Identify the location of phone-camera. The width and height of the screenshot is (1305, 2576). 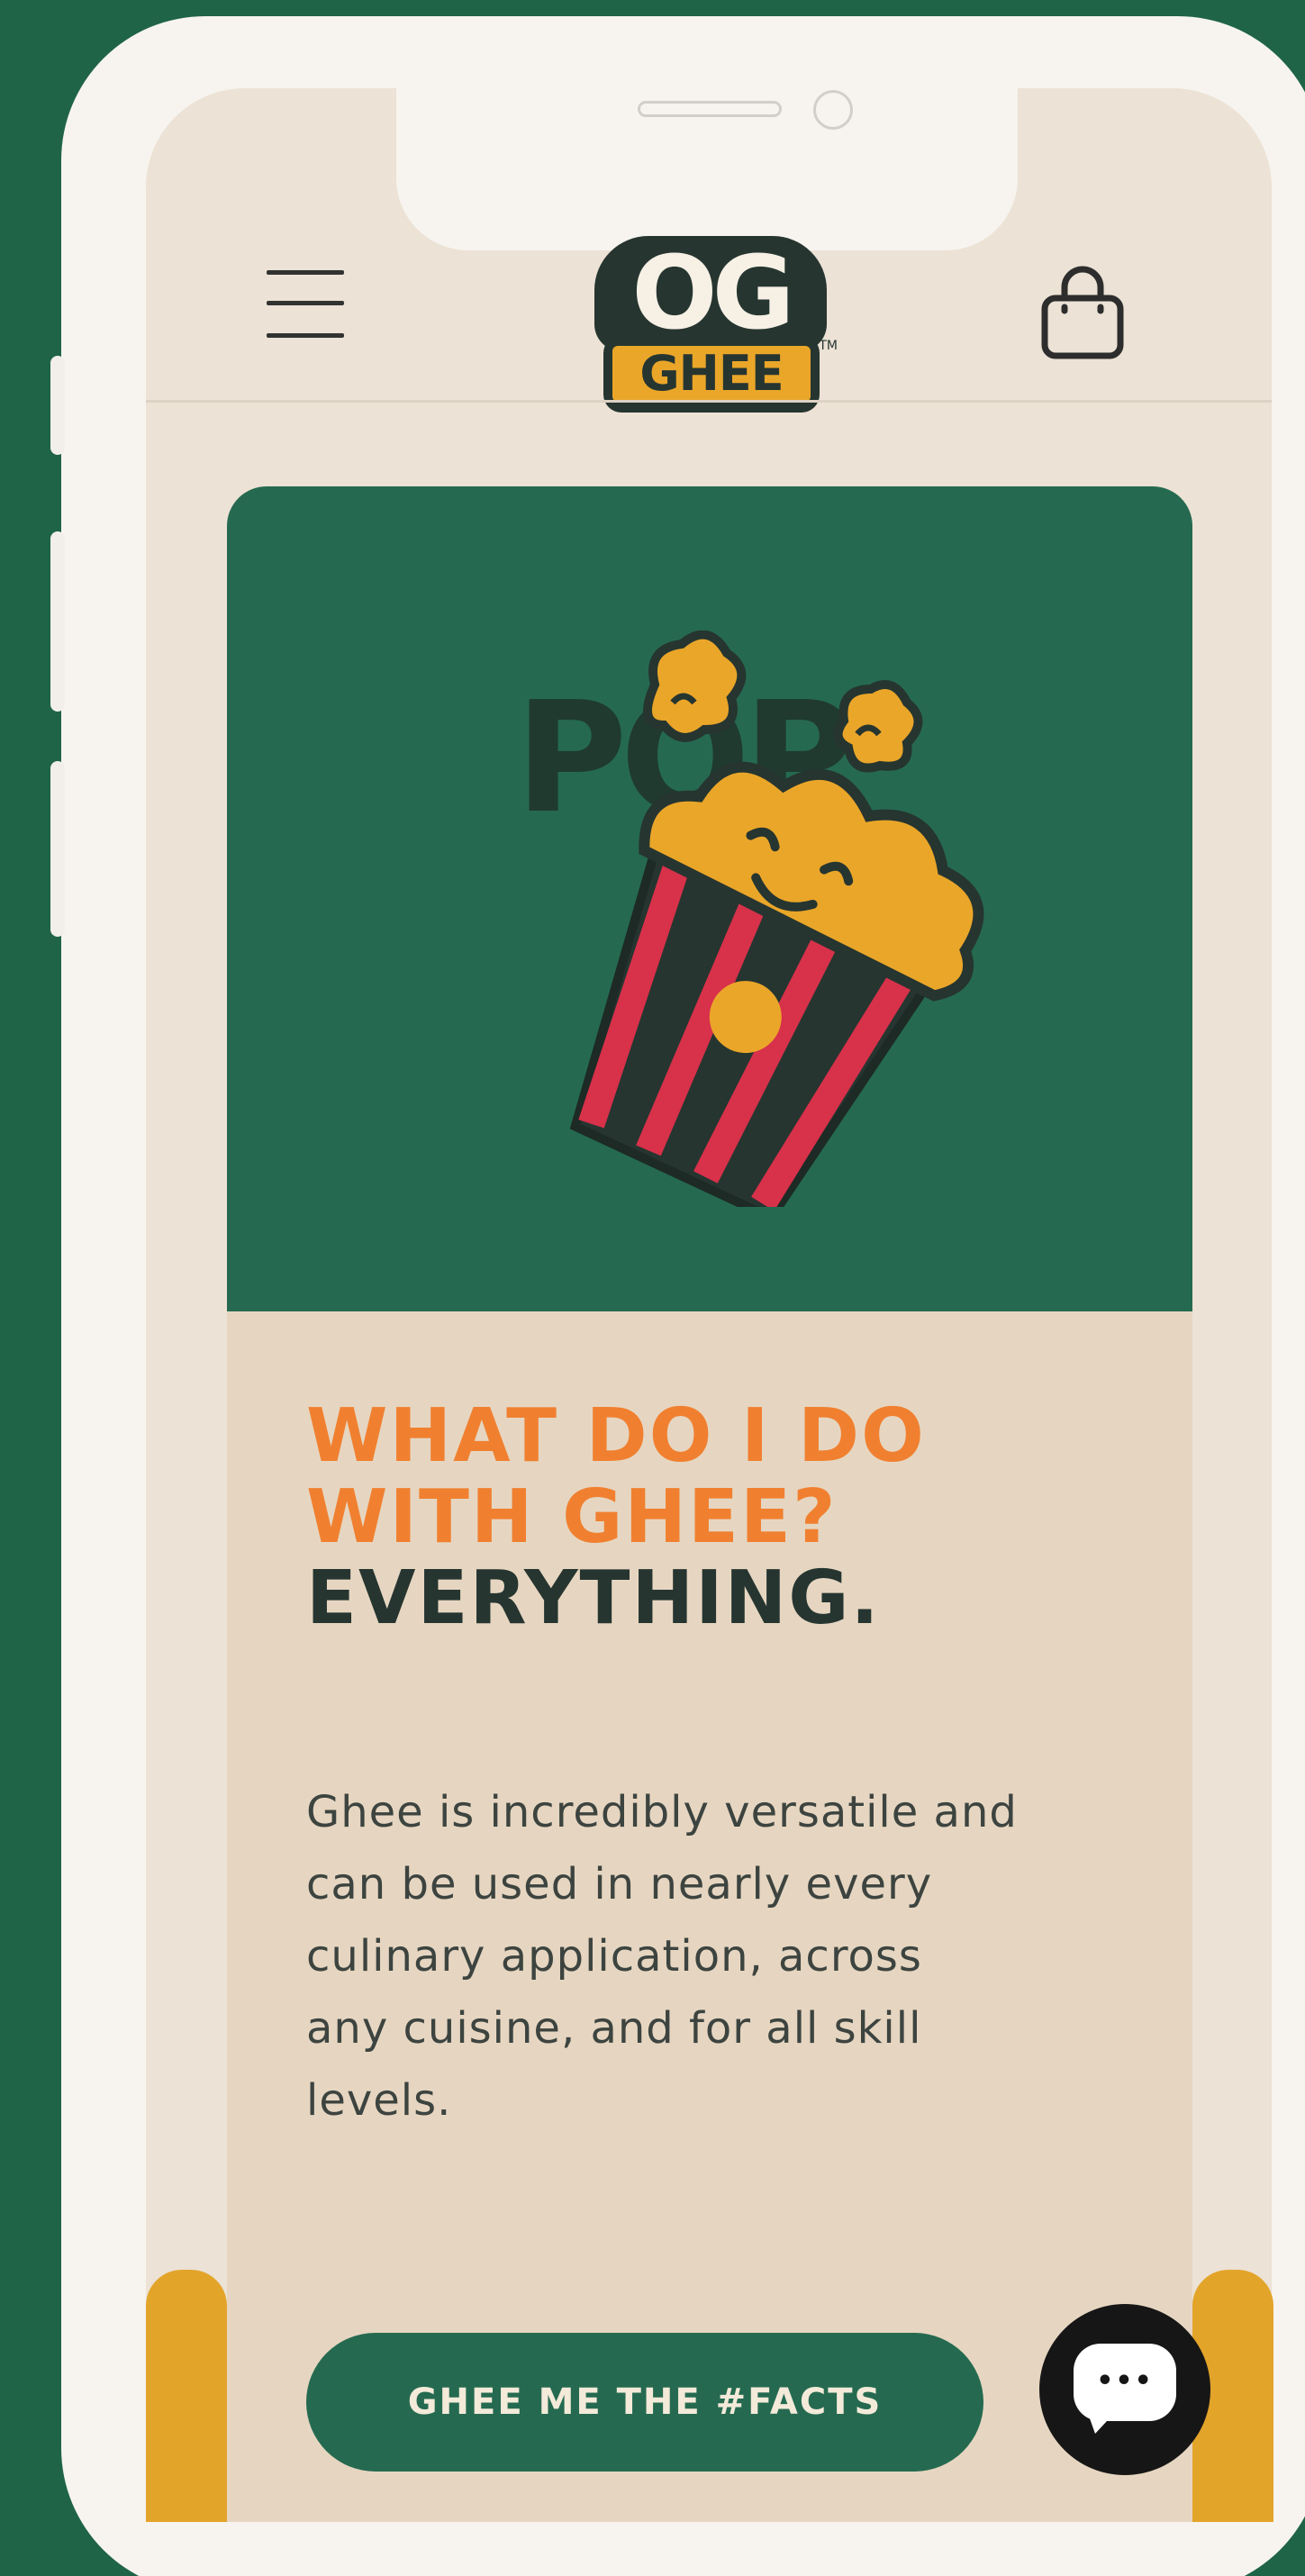
(833, 110).